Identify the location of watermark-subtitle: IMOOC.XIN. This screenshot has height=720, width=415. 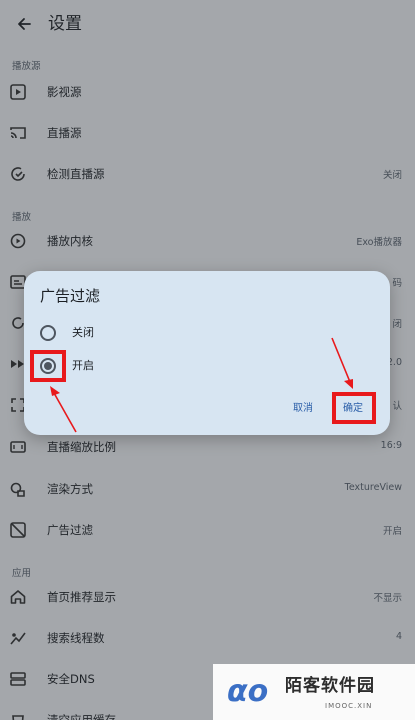
(349, 706).